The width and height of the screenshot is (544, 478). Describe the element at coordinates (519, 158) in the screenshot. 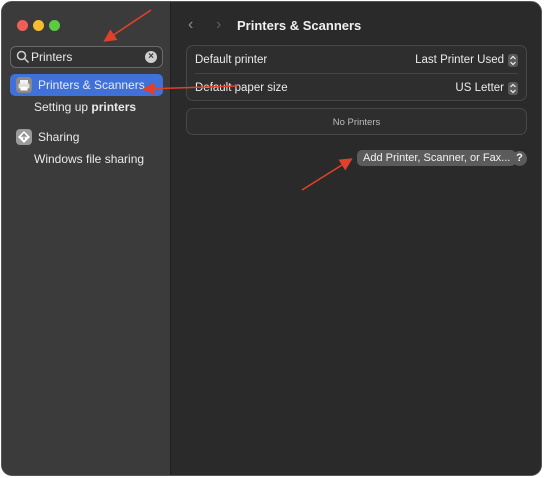

I see `help-button: ?` at that location.